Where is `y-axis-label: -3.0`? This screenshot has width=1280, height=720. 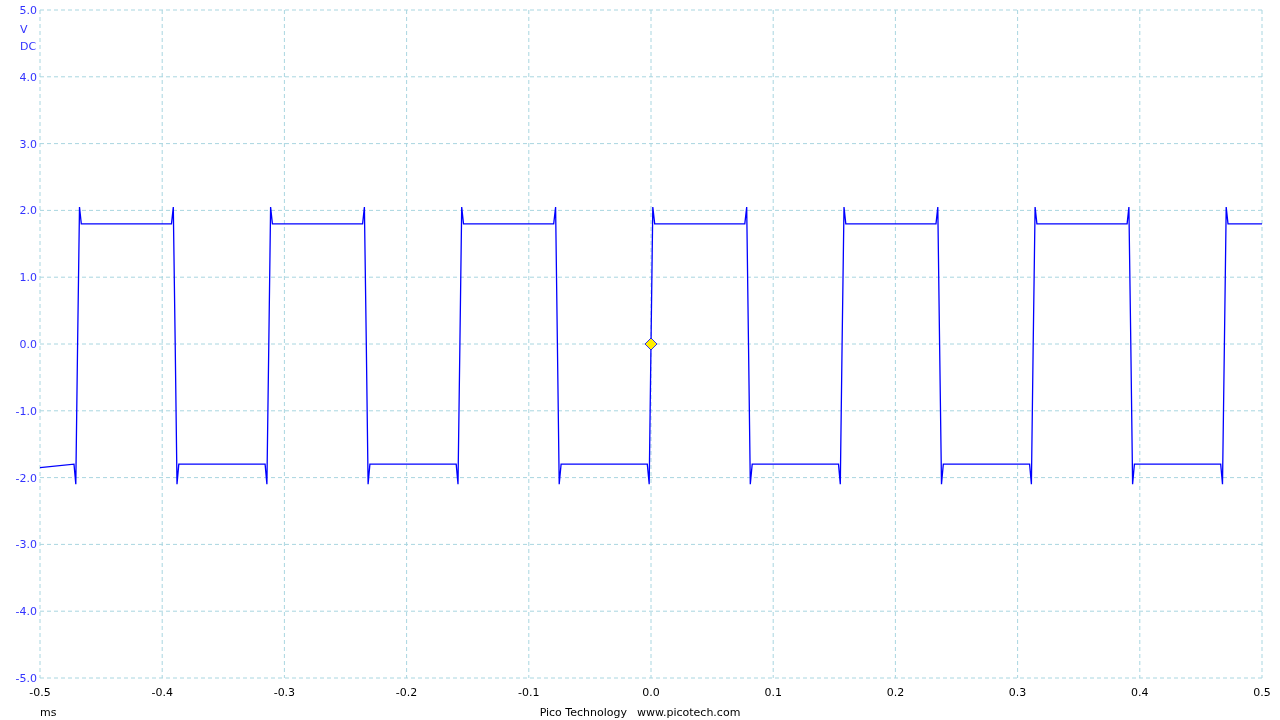
y-axis-label: -3.0 is located at coordinates (26, 545).